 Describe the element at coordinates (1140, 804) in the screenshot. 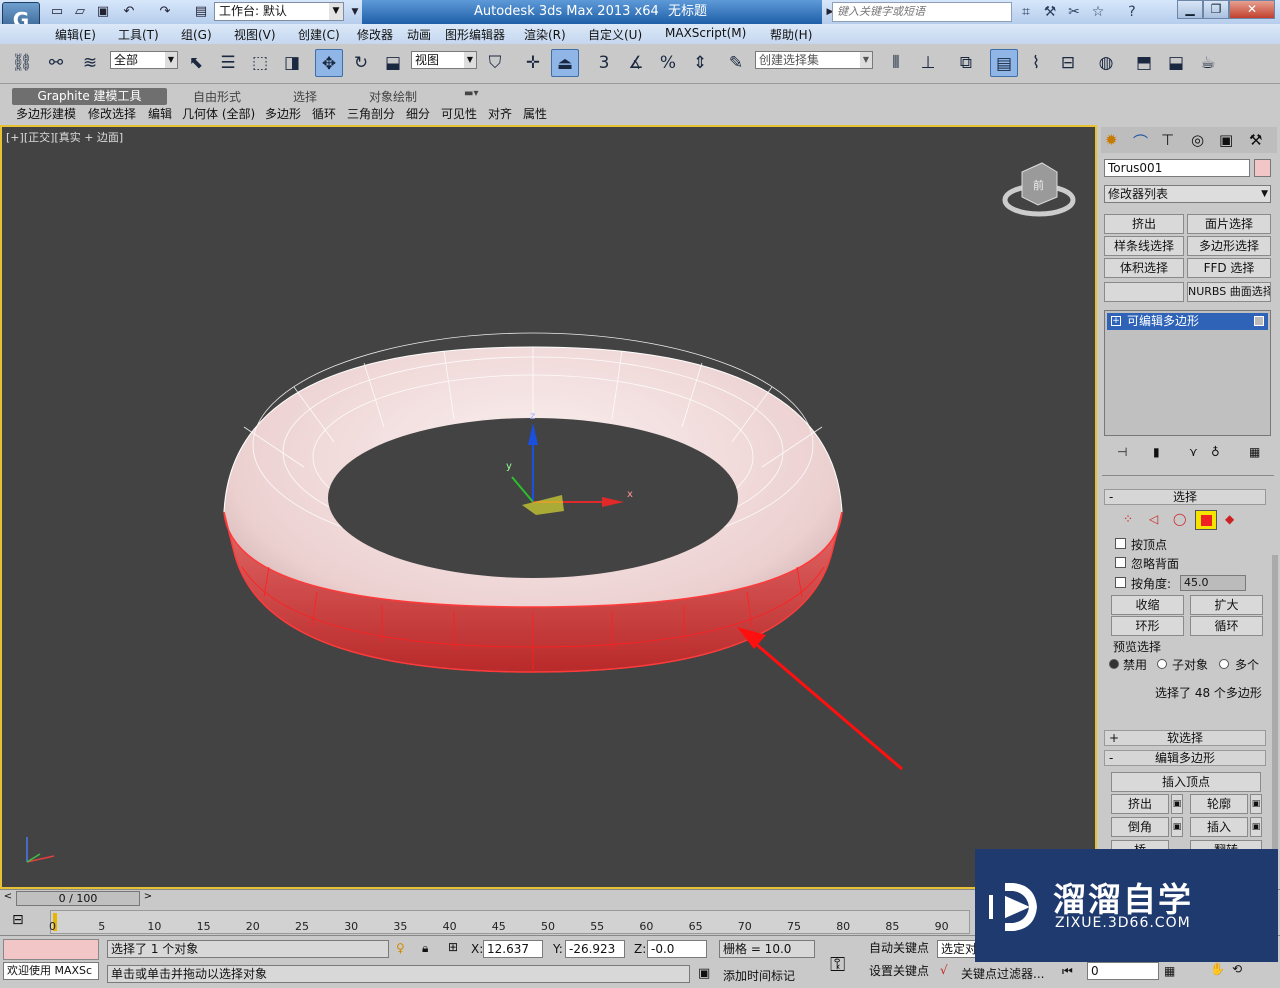

I see `extrude-button: 挤出` at that location.